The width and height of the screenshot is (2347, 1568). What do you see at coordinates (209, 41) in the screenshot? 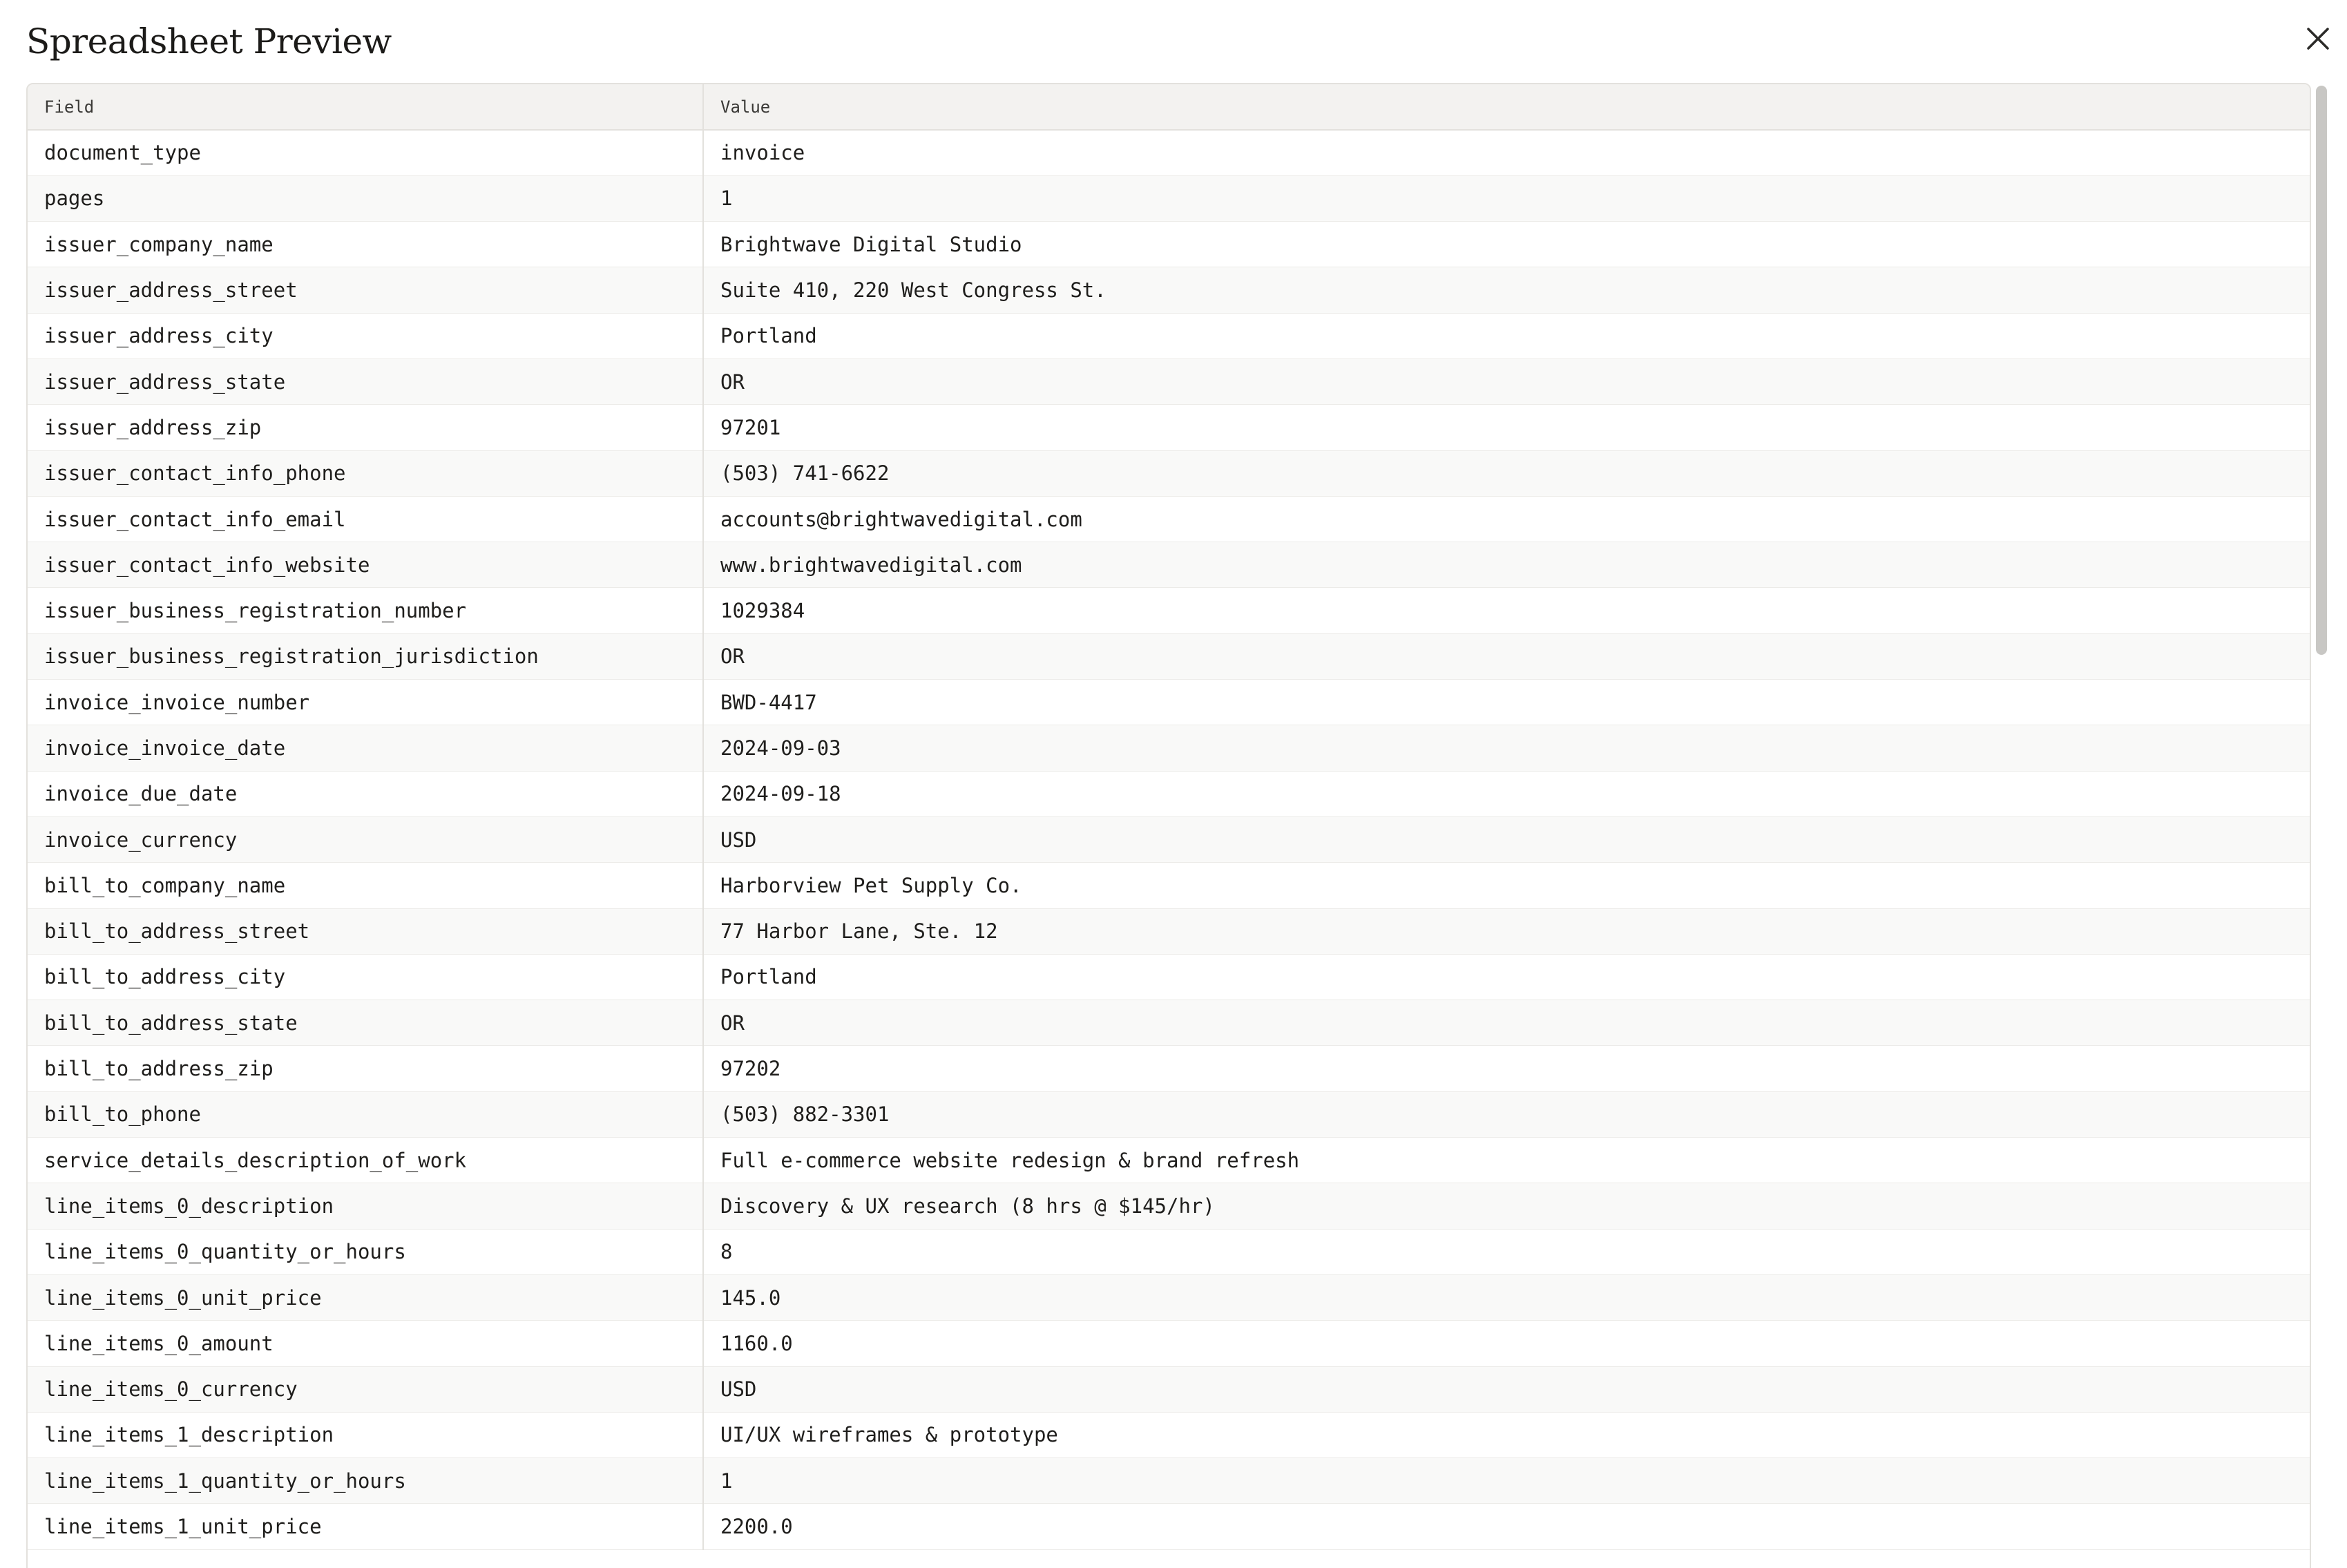
I see `dialog-title: Spreadsheet Preview` at bounding box center [209, 41].